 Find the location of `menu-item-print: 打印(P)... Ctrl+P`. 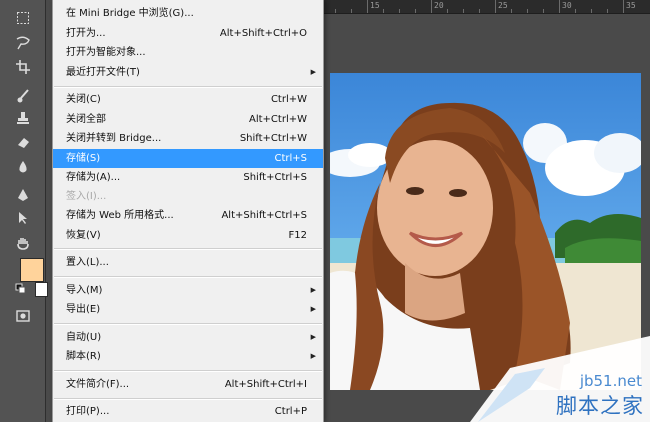

menu-item-print: 打印(P)... Ctrl+P is located at coordinates (188, 411).